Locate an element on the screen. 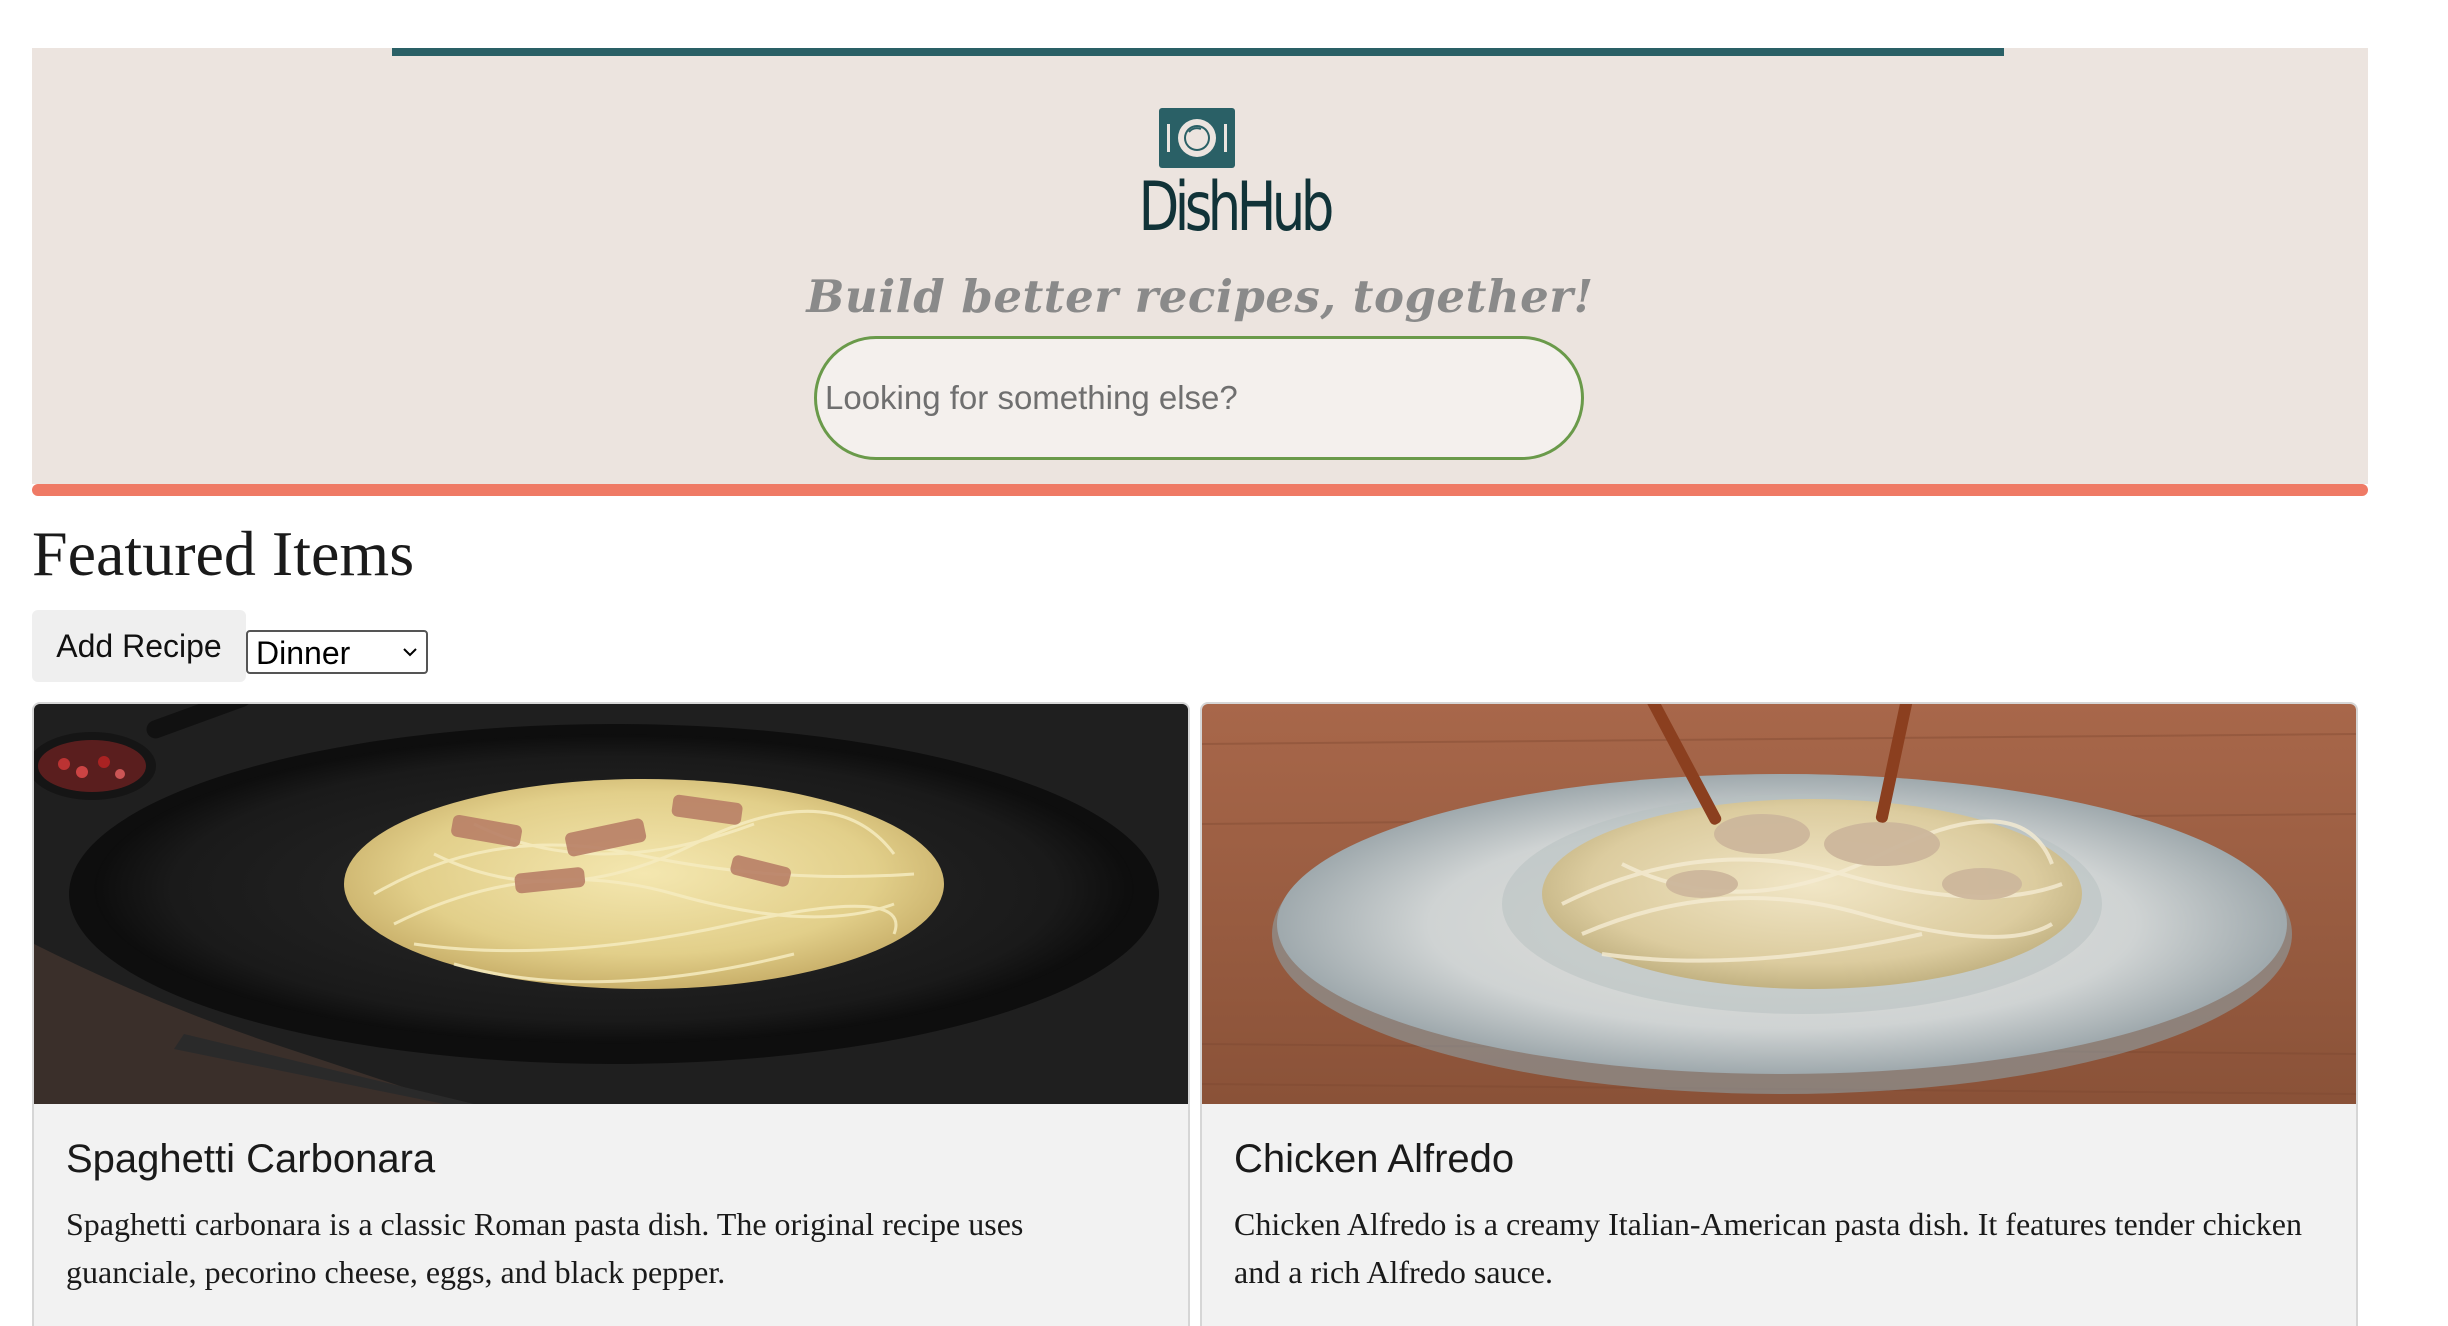 This screenshot has height=1326, width=2448. tagline: Build better recipes, together! is located at coordinates (1200, 296).